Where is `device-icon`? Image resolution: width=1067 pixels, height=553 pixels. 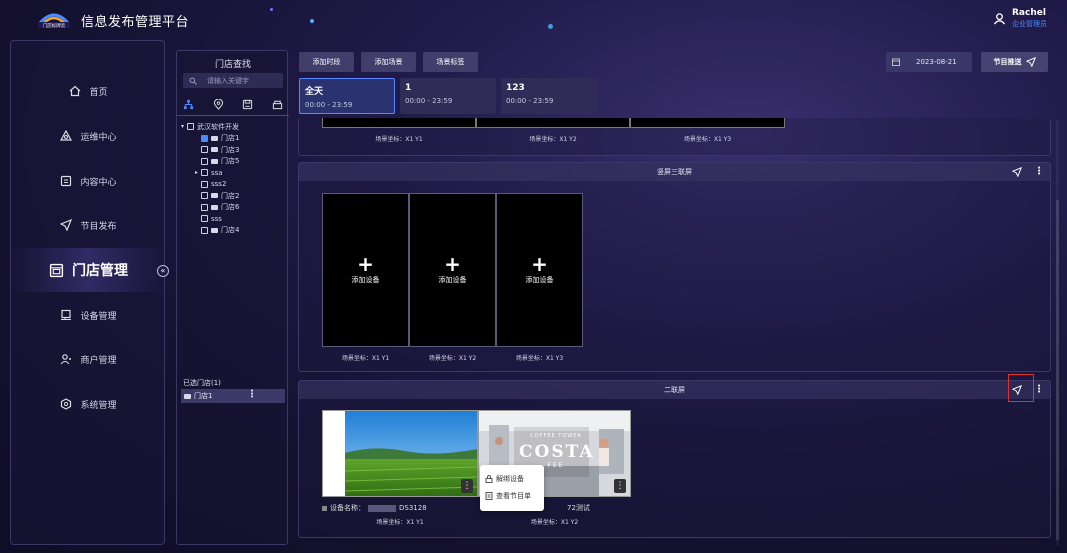
device-icon is located at coordinates (66, 314).